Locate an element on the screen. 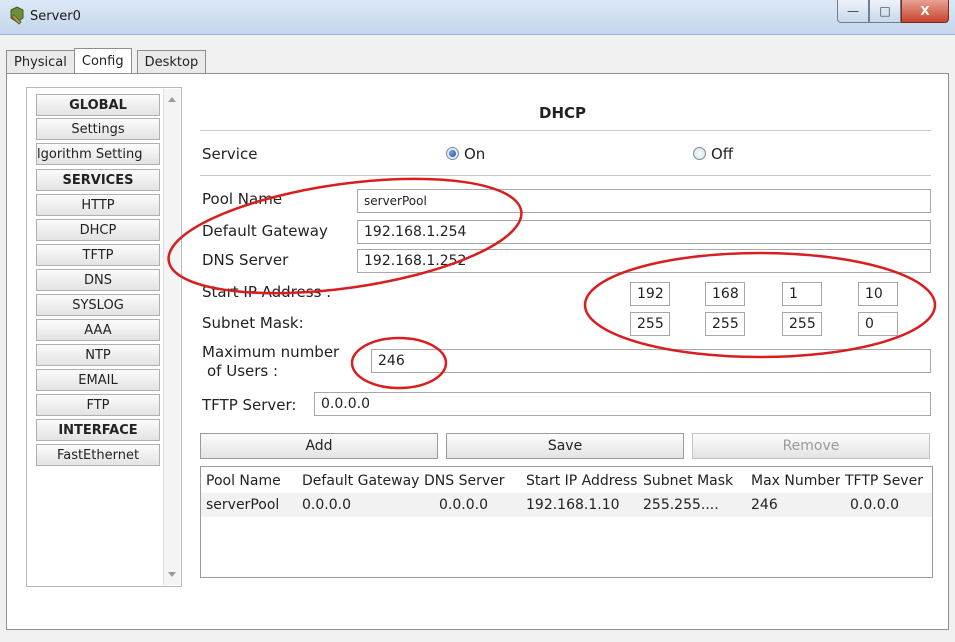 Image resolution: width=955 pixels, height=642 pixels. tab-desktop: Desktop is located at coordinates (171, 62).